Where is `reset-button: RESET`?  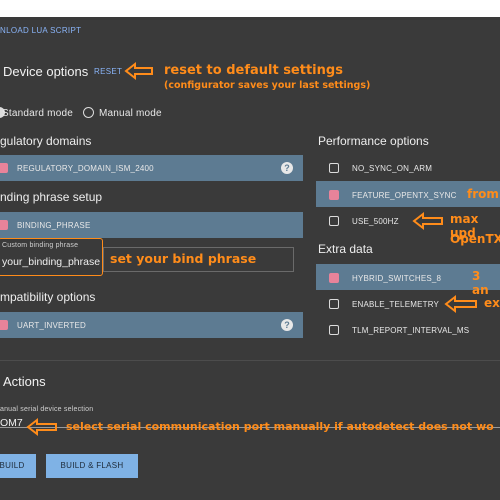
reset-button: RESET is located at coordinates (108, 71).